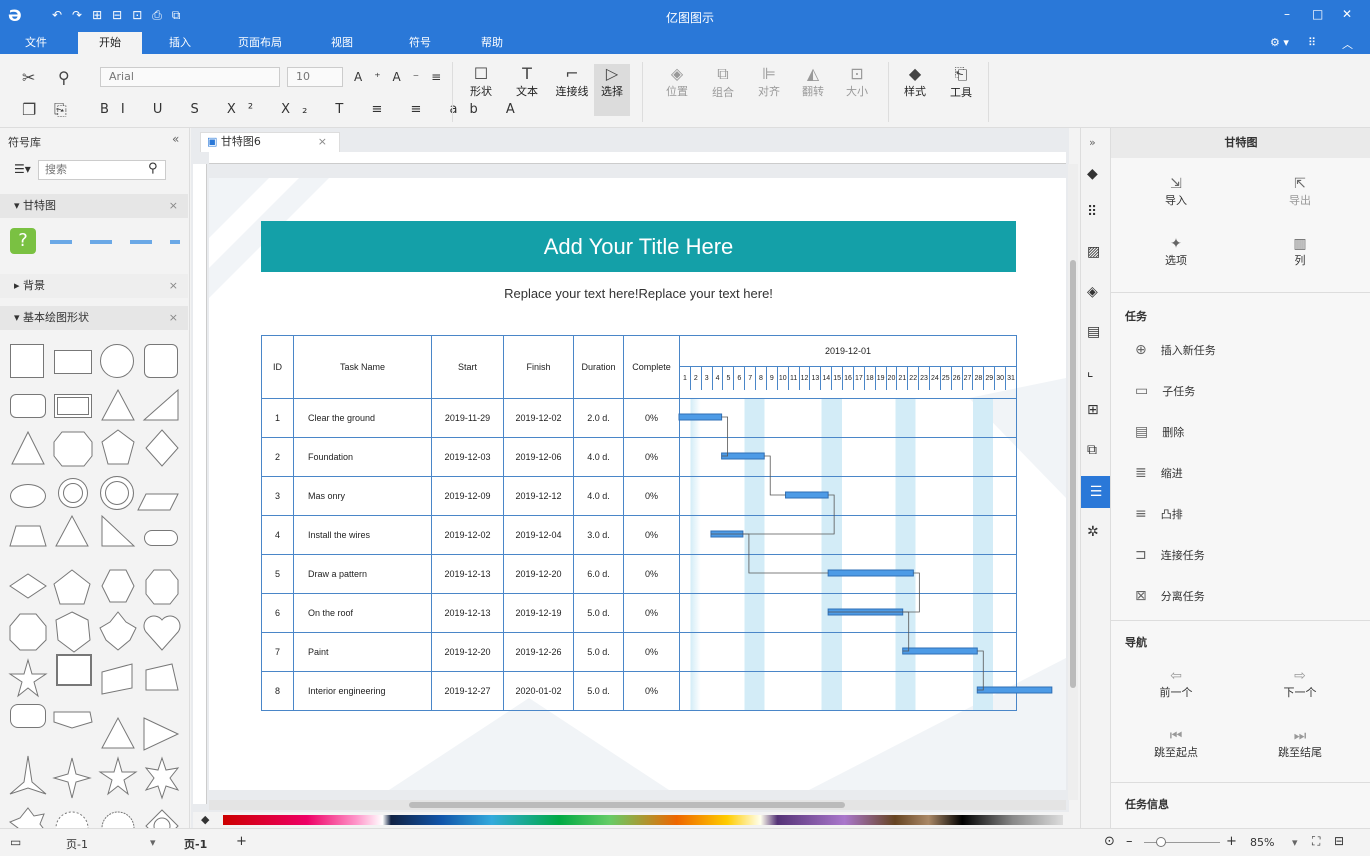  I want to click on vertical-scrollbar, so click(1073, 482).